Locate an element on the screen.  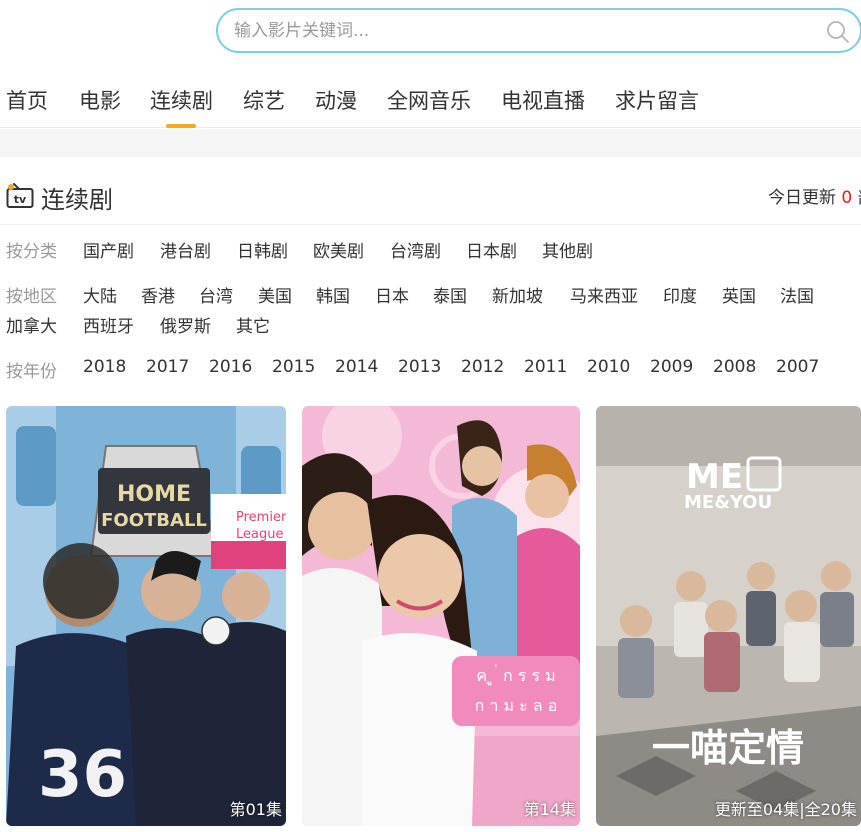
filter-region-item: 日本 is located at coordinates (392, 294).